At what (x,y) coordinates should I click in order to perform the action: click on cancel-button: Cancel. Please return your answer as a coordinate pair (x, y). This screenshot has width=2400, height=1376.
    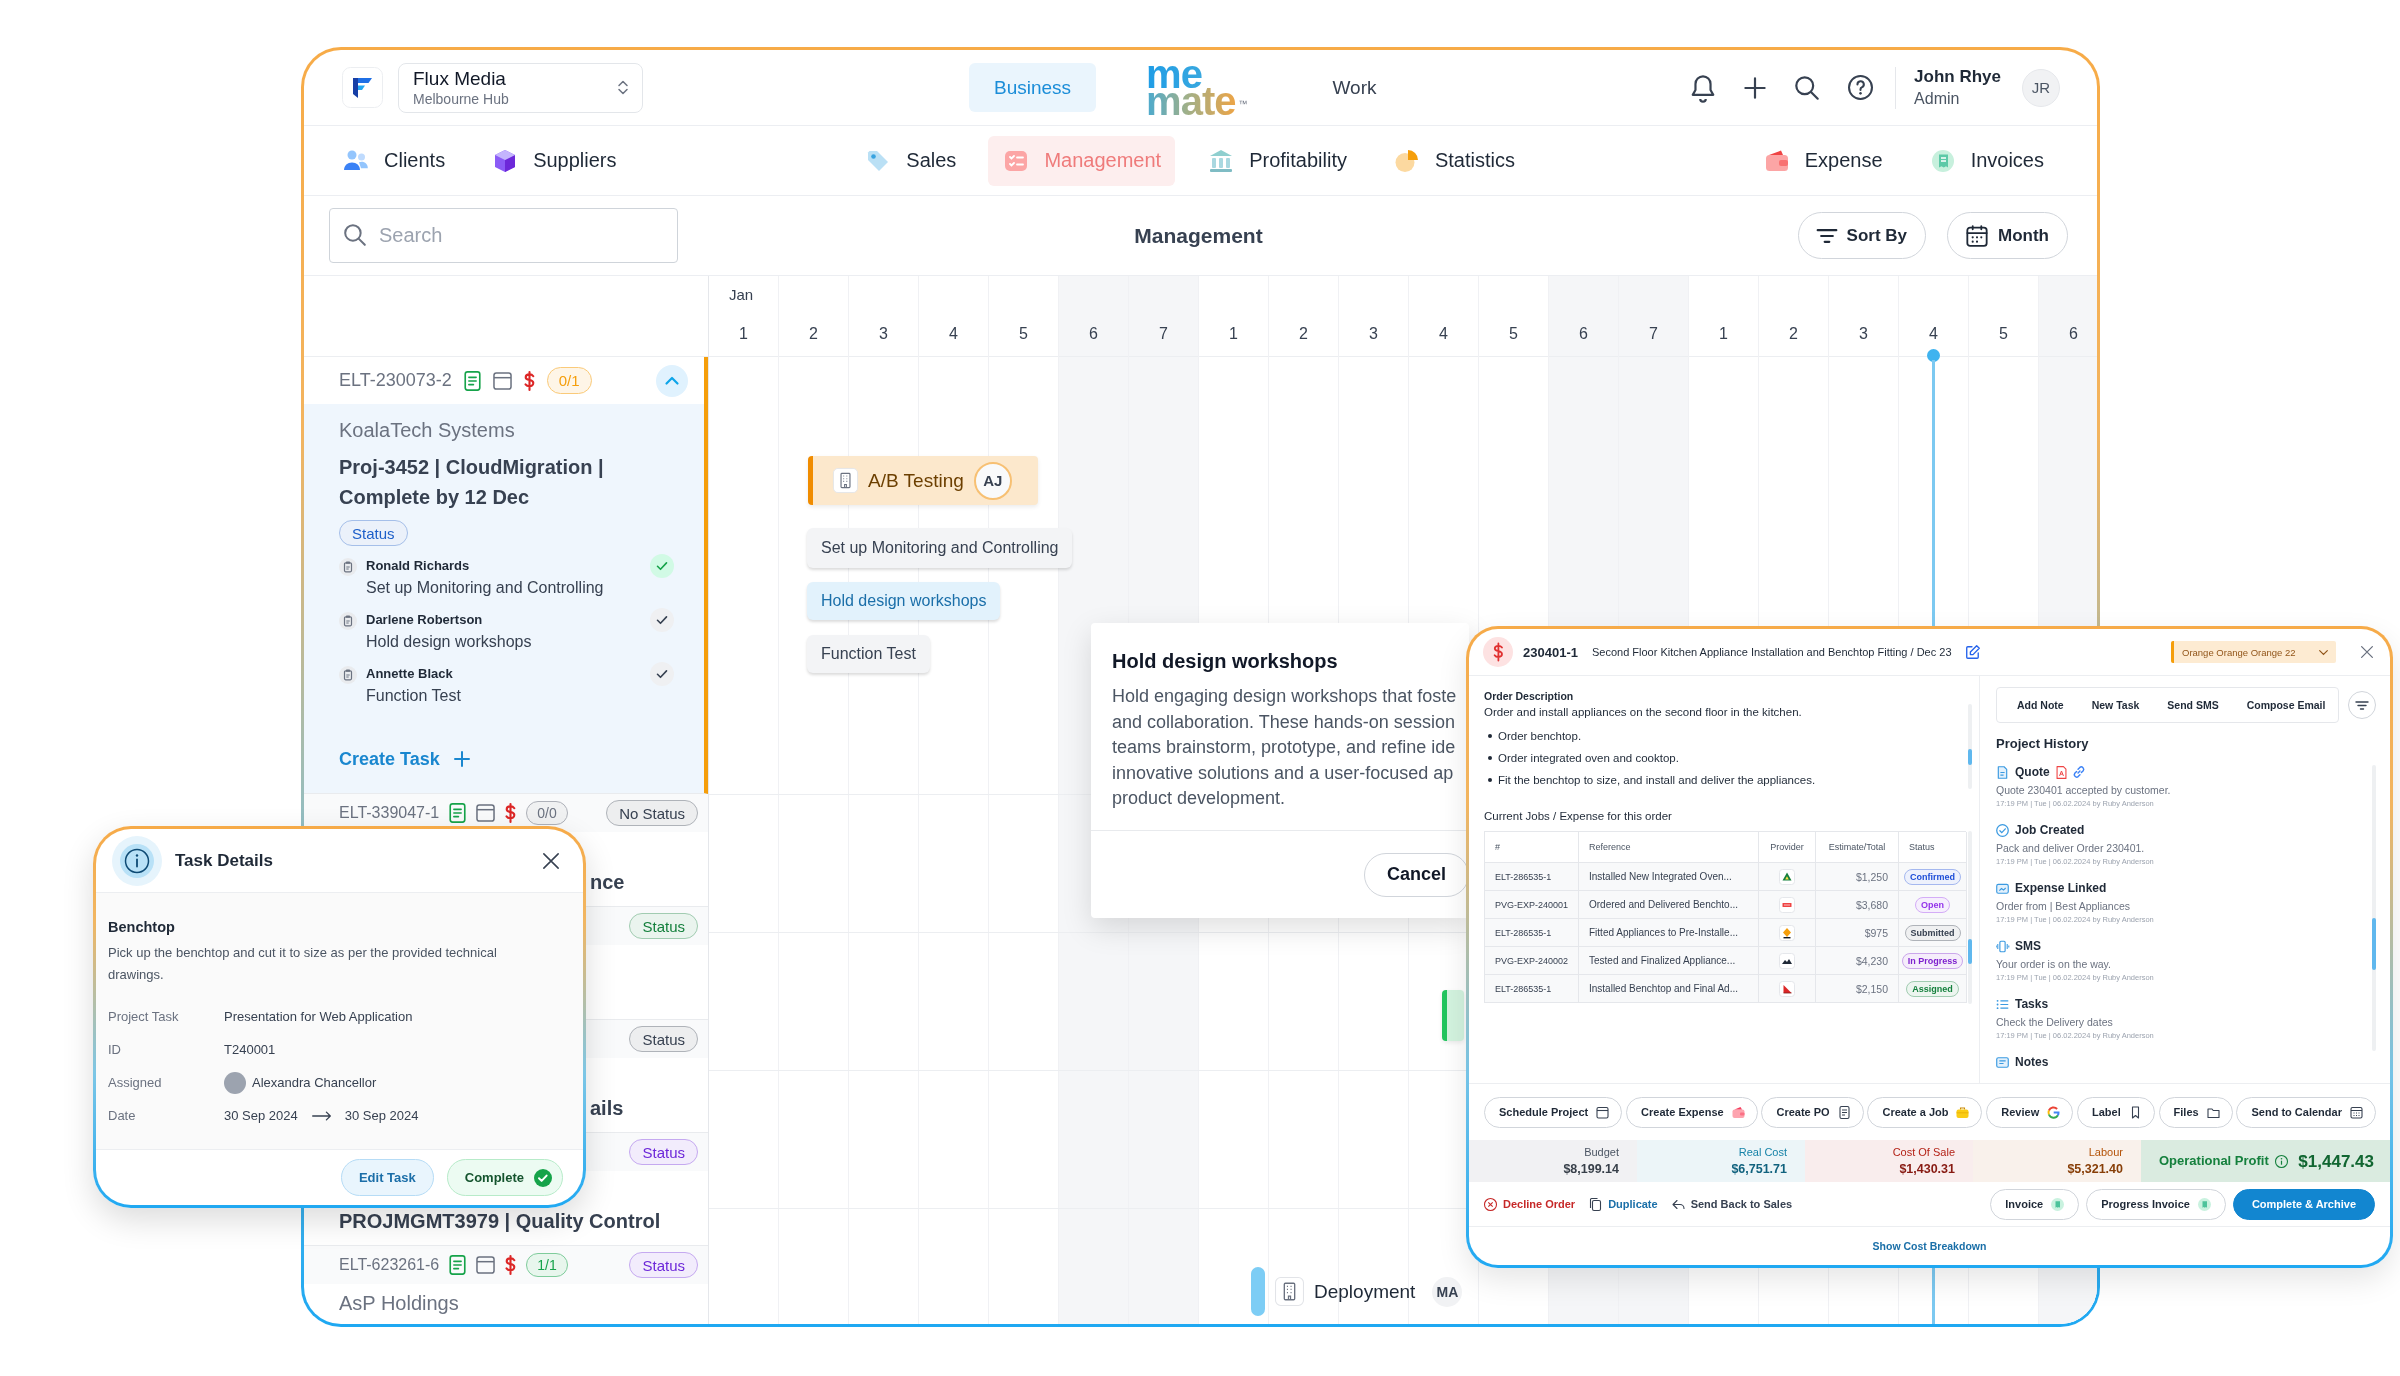
    Looking at the image, I should click on (1416, 874).